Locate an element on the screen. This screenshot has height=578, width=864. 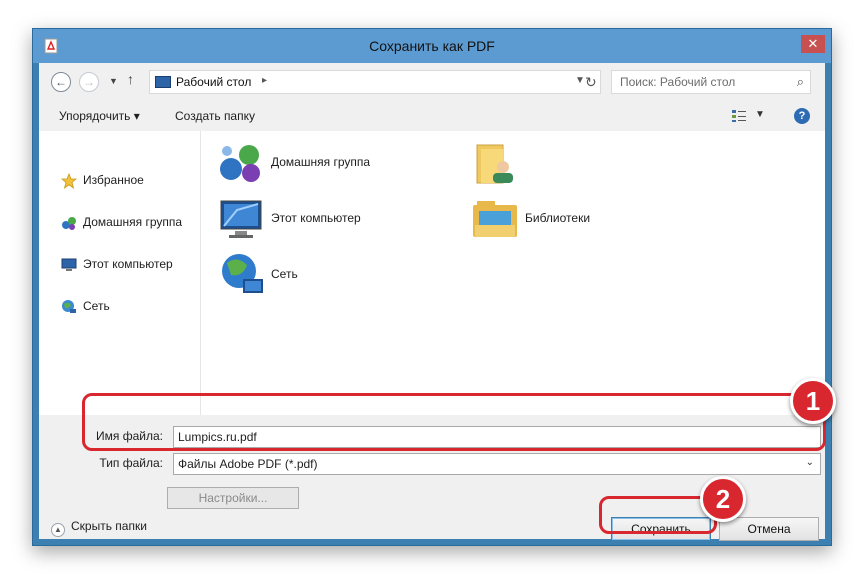
title-bar: Сохранить как PDF ✕ is located at coordinates (432, 46).